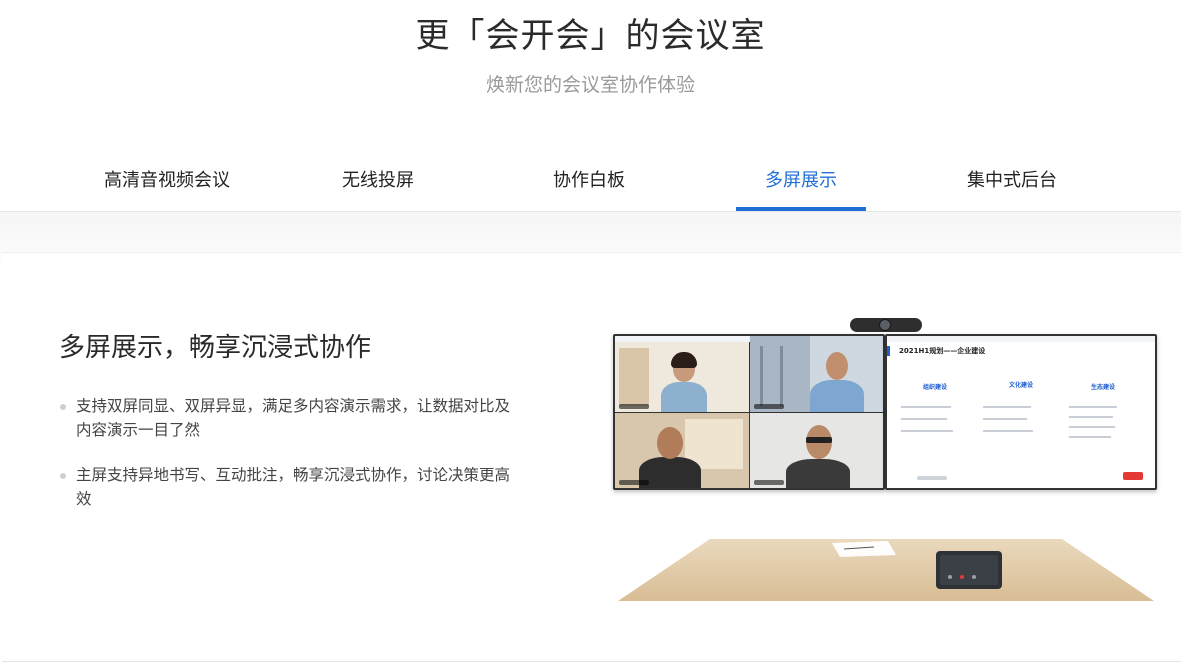 The width and height of the screenshot is (1181, 663). What do you see at coordinates (293, 418) in the screenshot?
I see `feature-bullet-1: 支持双屏同显、双屏异显，满足多内容演示需求，让数据对比及内容演示一目了然` at bounding box center [293, 418].